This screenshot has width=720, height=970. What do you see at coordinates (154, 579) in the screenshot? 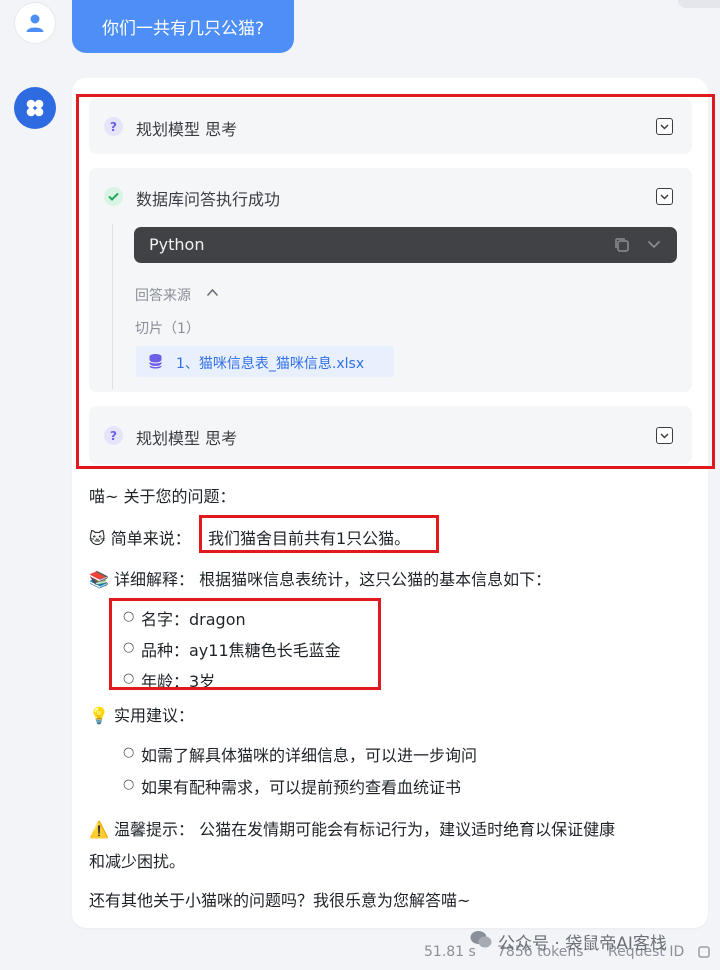
I see `detail-label: 详细解释：` at bounding box center [154, 579].